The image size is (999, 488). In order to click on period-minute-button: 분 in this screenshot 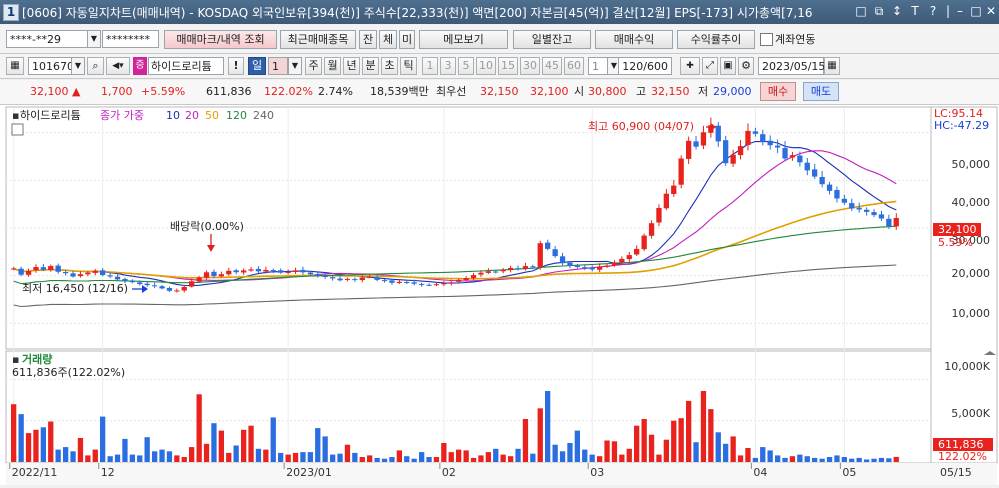, I will do `click(370, 66)`.